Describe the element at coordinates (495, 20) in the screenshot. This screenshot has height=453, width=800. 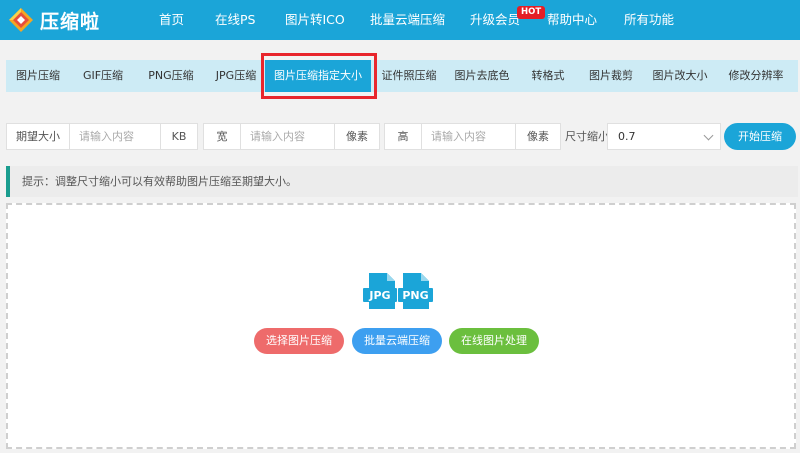
I see `nav-upgrade-vip: 升级会员` at that location.